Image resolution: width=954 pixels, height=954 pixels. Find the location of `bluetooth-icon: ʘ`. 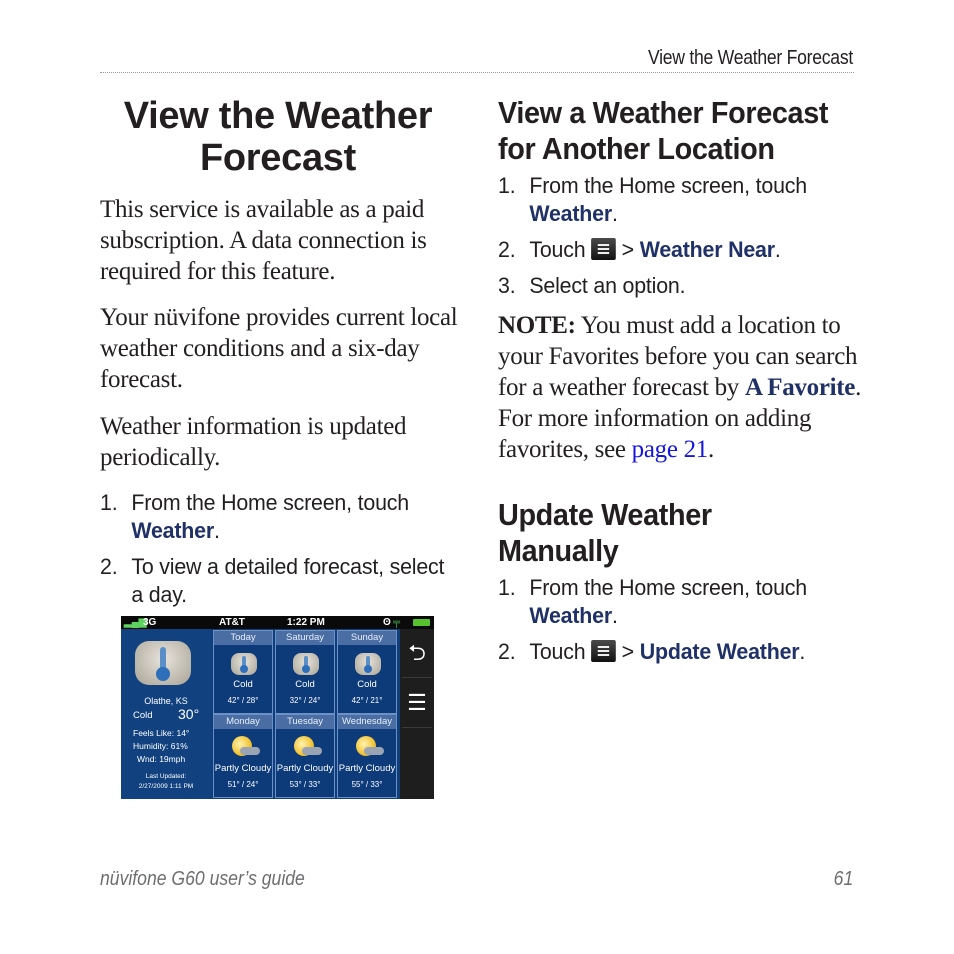

bluetooth-icon: ʘ is located at coordinates (387, 622).